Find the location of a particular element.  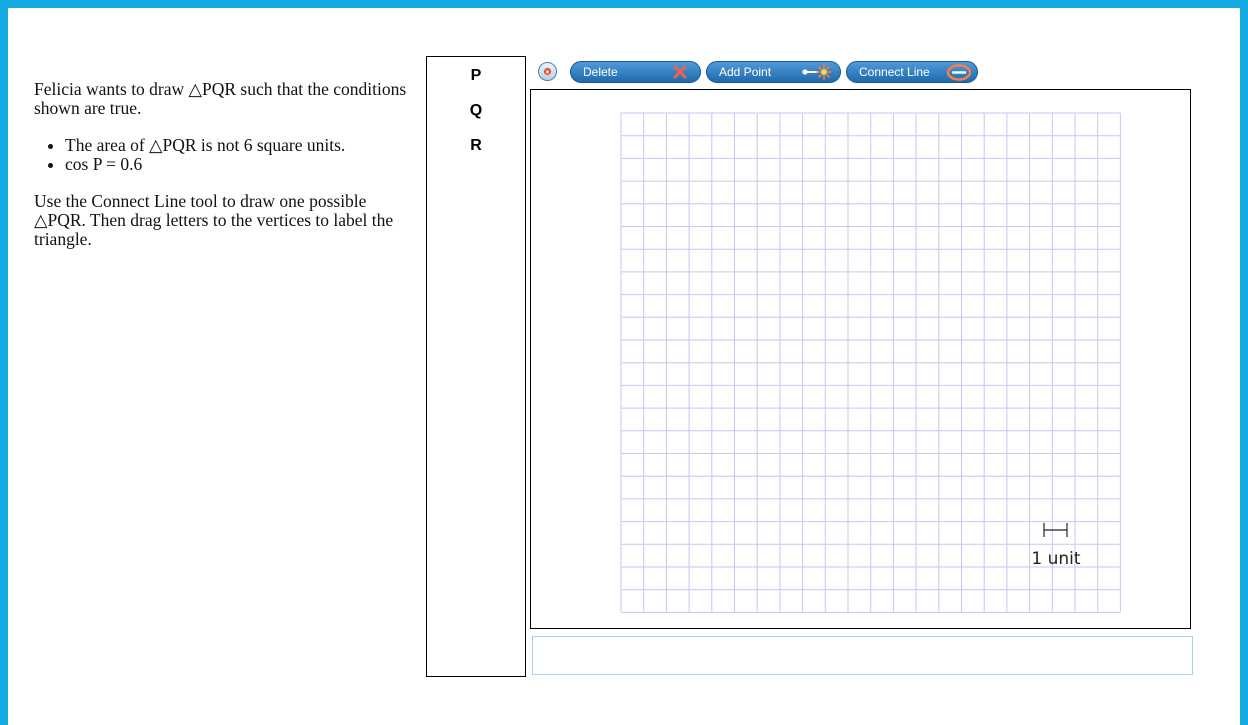

connect-line-button: Connect Line is located at coordinates (912, 72).